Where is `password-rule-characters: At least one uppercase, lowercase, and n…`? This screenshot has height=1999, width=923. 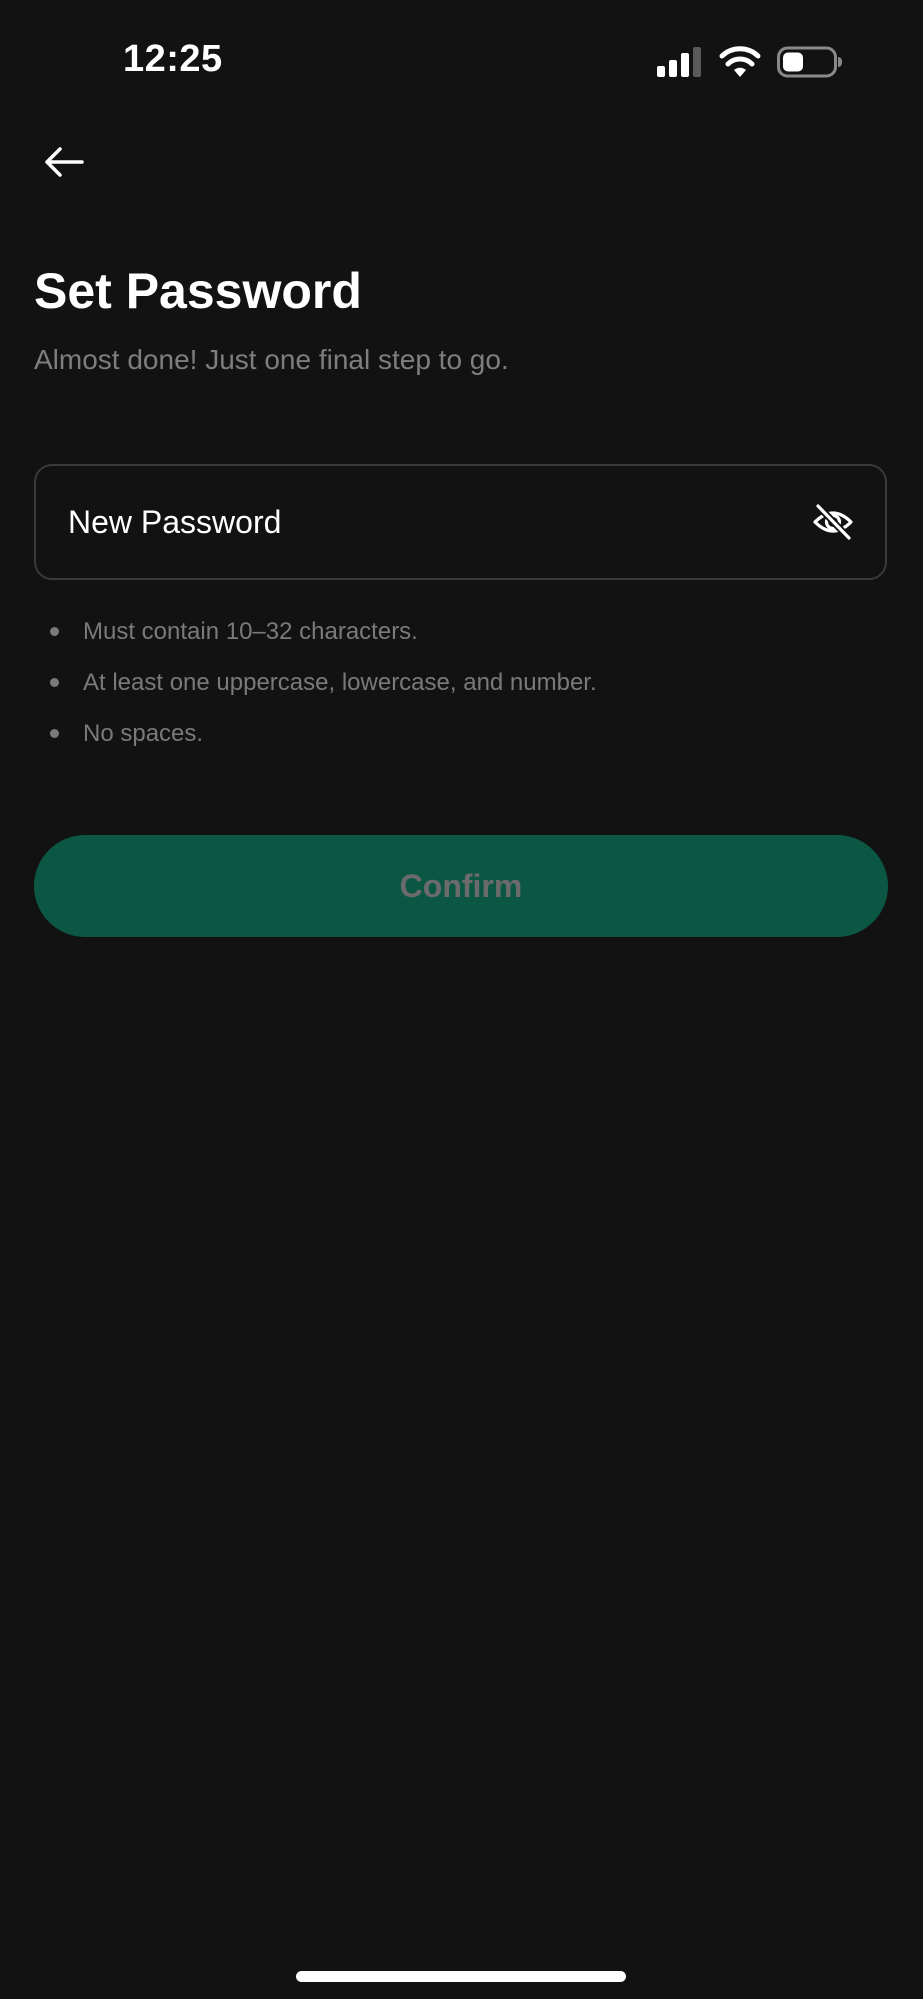 password-rule-characters: At least one uppercase, lowercase, and n… is located at coordinates (320, 682).